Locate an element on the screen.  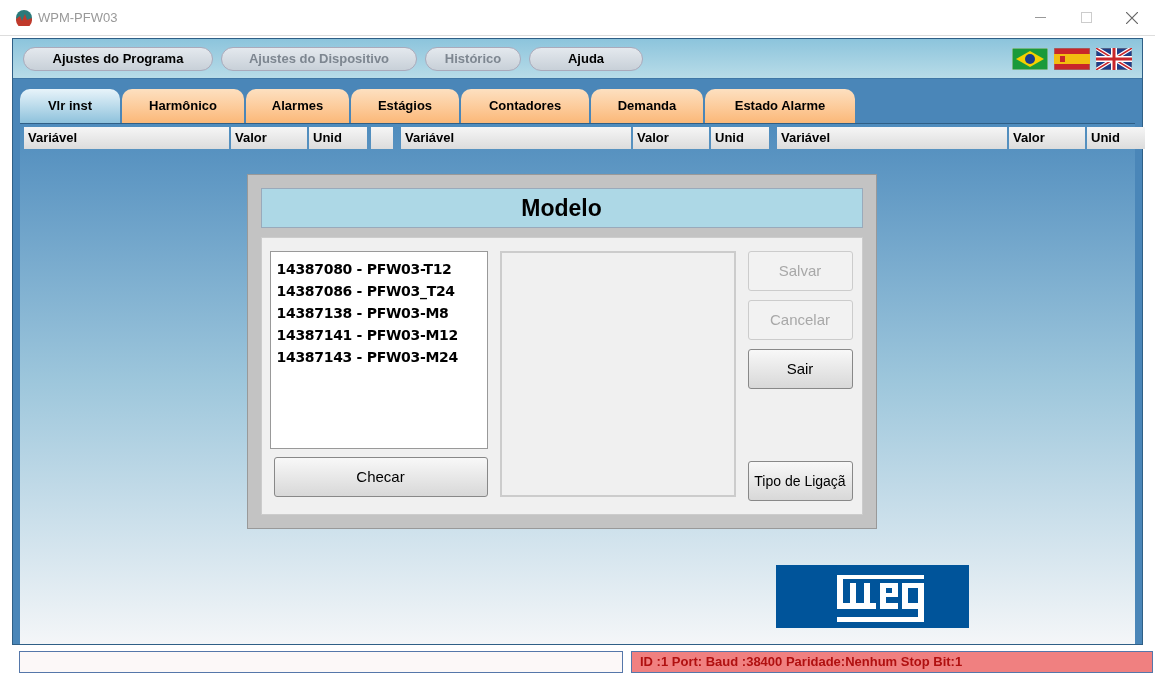
uk-flag-icon is located at coordinates (1114, 58).